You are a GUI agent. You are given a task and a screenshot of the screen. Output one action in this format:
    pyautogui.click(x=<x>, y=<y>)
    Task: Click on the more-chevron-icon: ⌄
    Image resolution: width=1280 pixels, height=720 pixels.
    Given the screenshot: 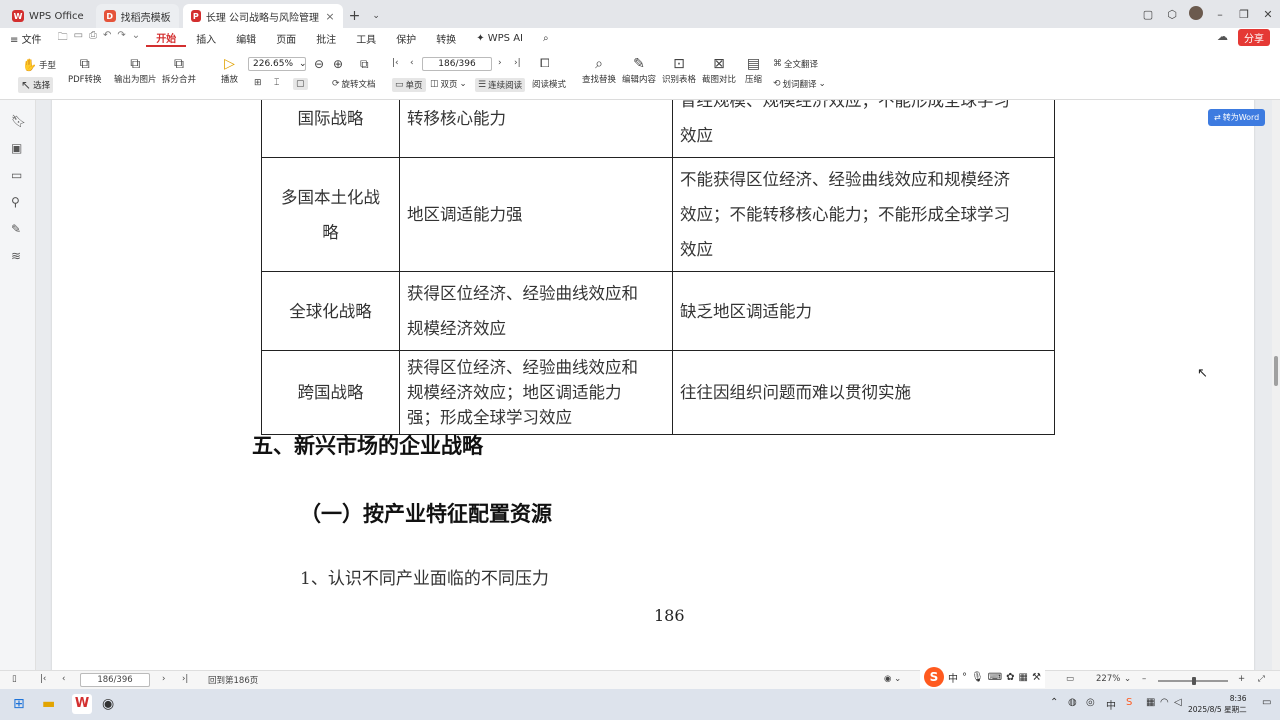 What is the action you would take?
    pyautogui.click(x=136, y=38)
    